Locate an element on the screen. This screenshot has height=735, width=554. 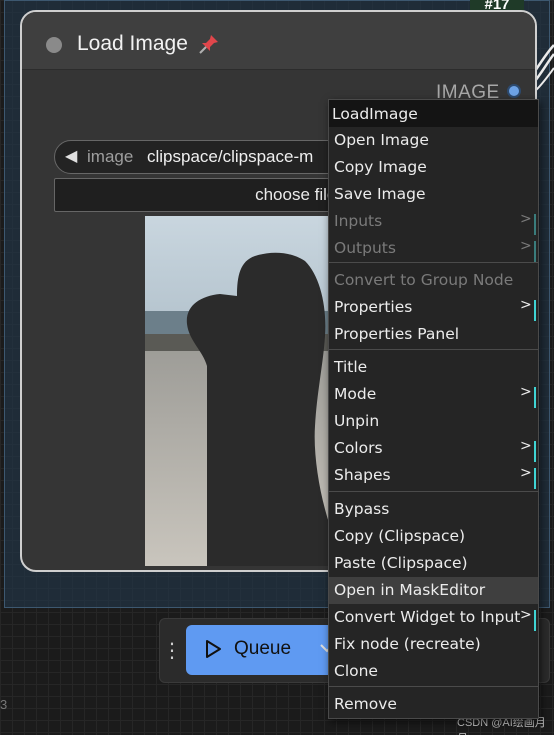
node-collapse-dot is located at coordinates (54, 45).